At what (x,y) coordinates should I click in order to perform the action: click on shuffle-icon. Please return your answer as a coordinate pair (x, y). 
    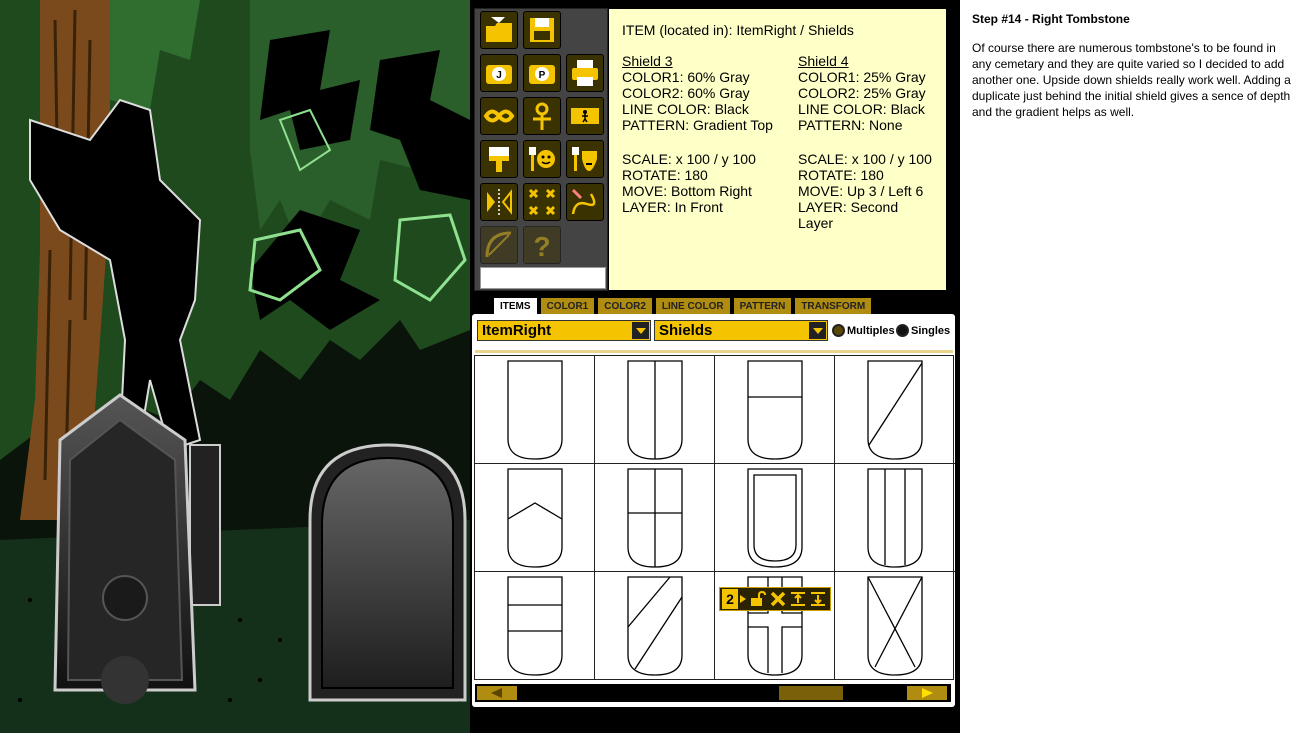
    Looking at the image, I should click on (542, 202).